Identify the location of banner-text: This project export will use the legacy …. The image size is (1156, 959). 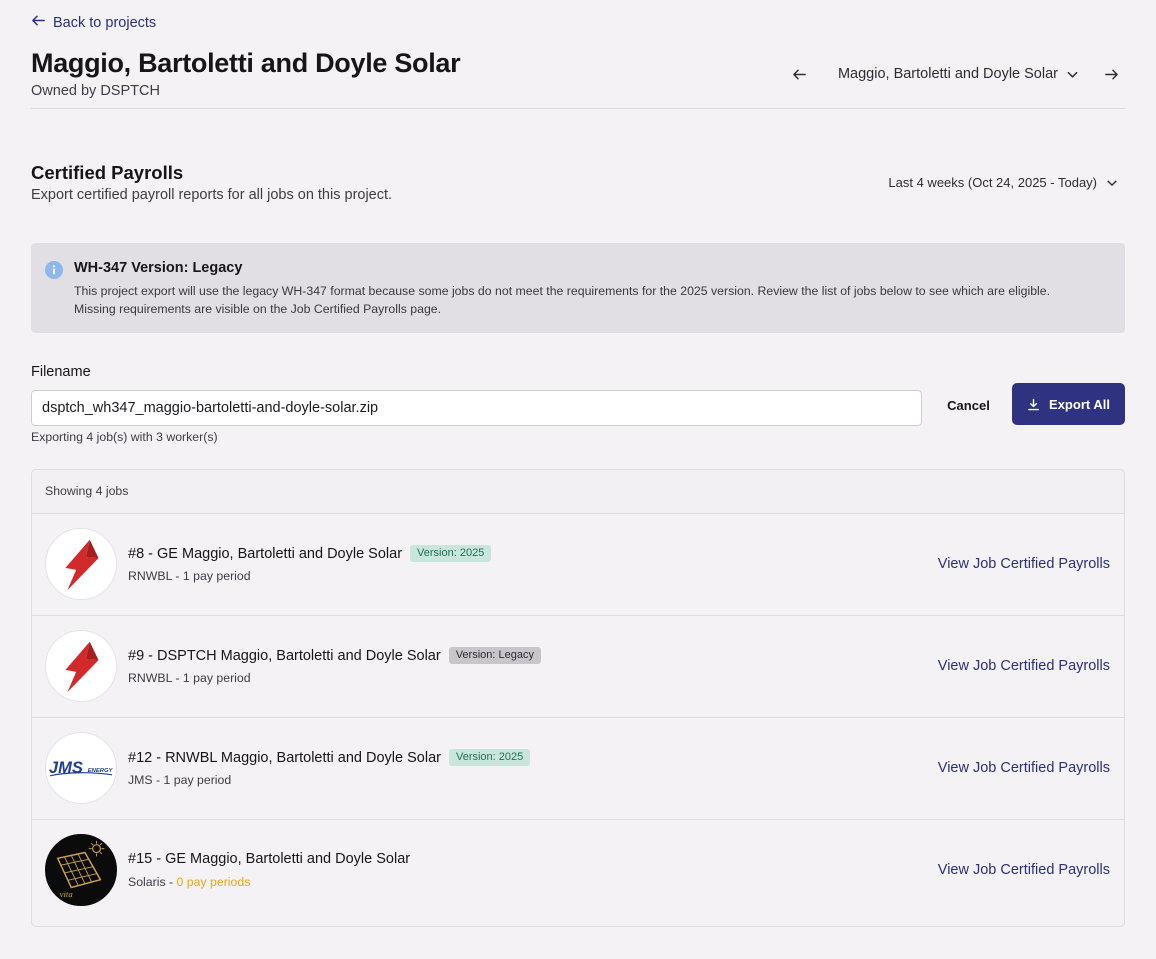
(562, 300).